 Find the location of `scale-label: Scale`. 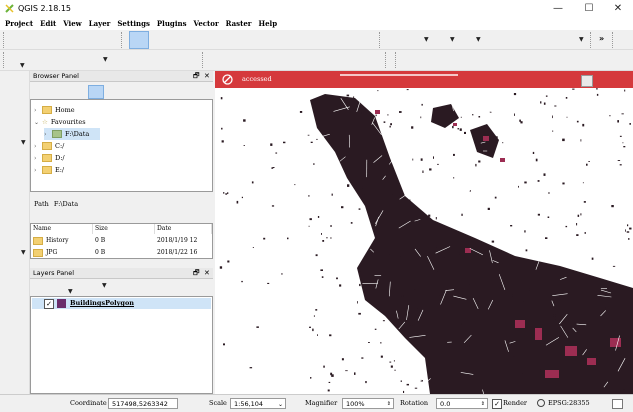

scale-label: Scale is located at coordinates (218, 403).